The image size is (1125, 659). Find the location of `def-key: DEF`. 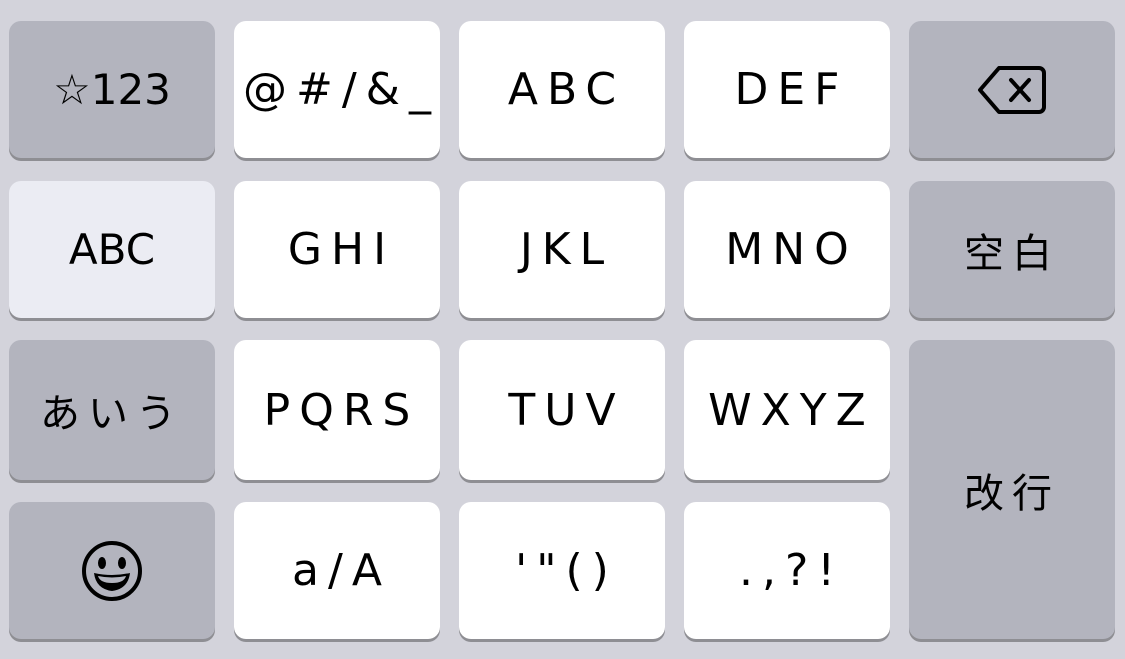

def-key: DEF is located at coordinates (787, 89).